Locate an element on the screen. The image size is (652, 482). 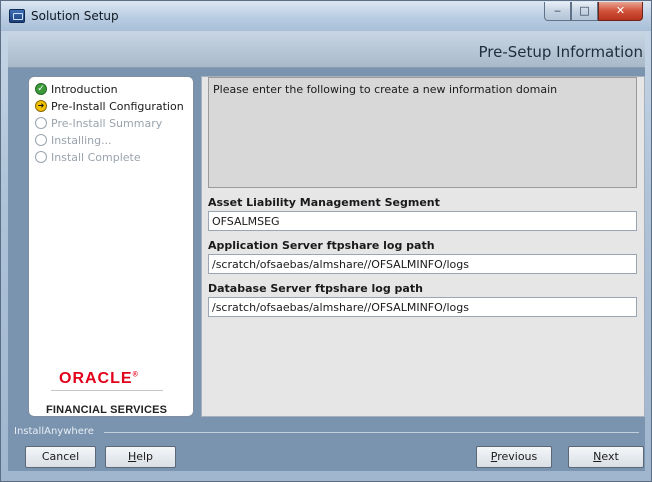
app-server-log-path-label: Application Server ftpshare log path is located at coordinates (321, 245).